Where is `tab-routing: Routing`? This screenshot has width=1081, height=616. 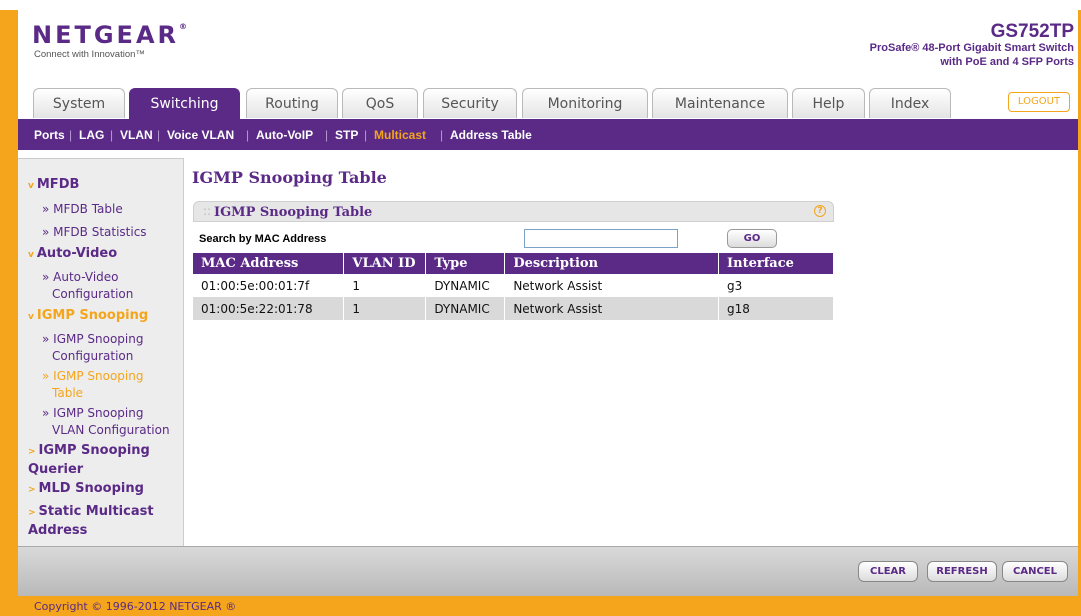
tab-routing: Routing is located at coordinates (292, 103).